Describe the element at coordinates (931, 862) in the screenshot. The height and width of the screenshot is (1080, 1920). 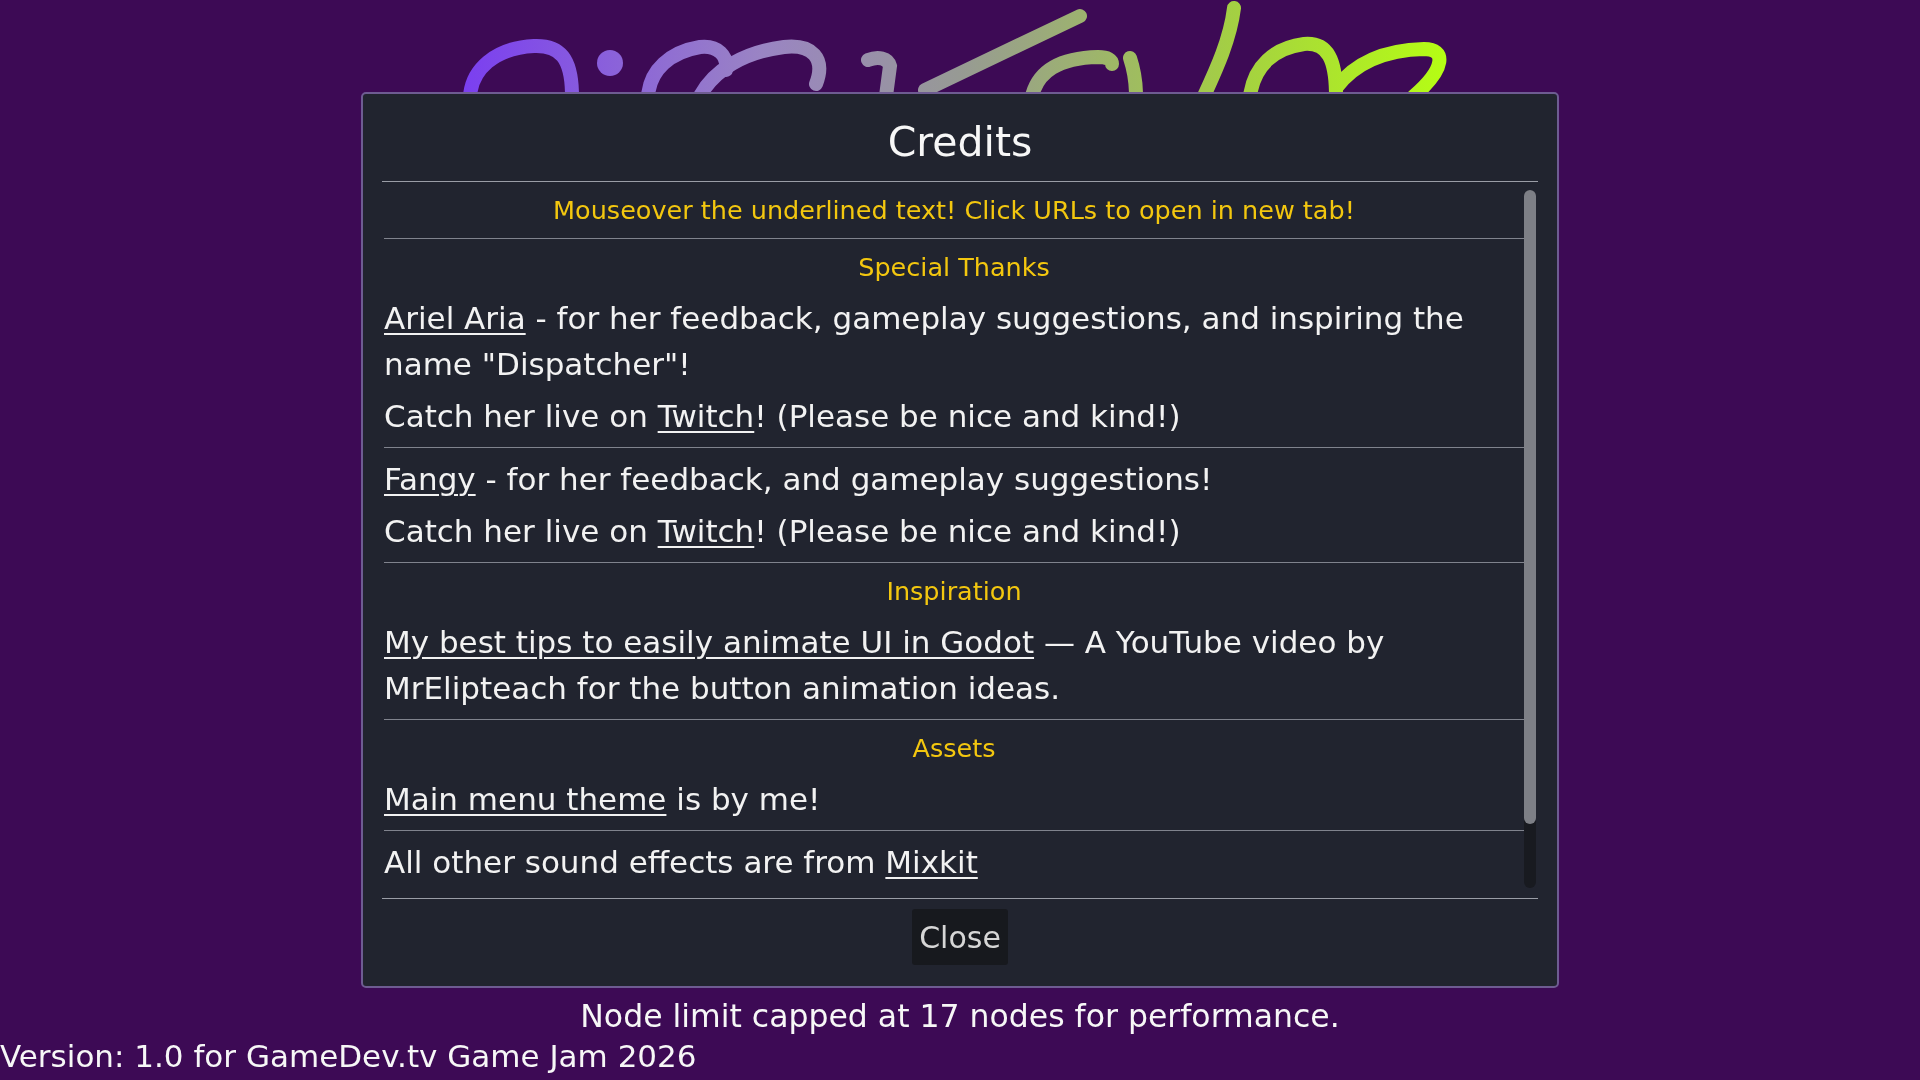
I see `text-link: Mixkit` at that location.